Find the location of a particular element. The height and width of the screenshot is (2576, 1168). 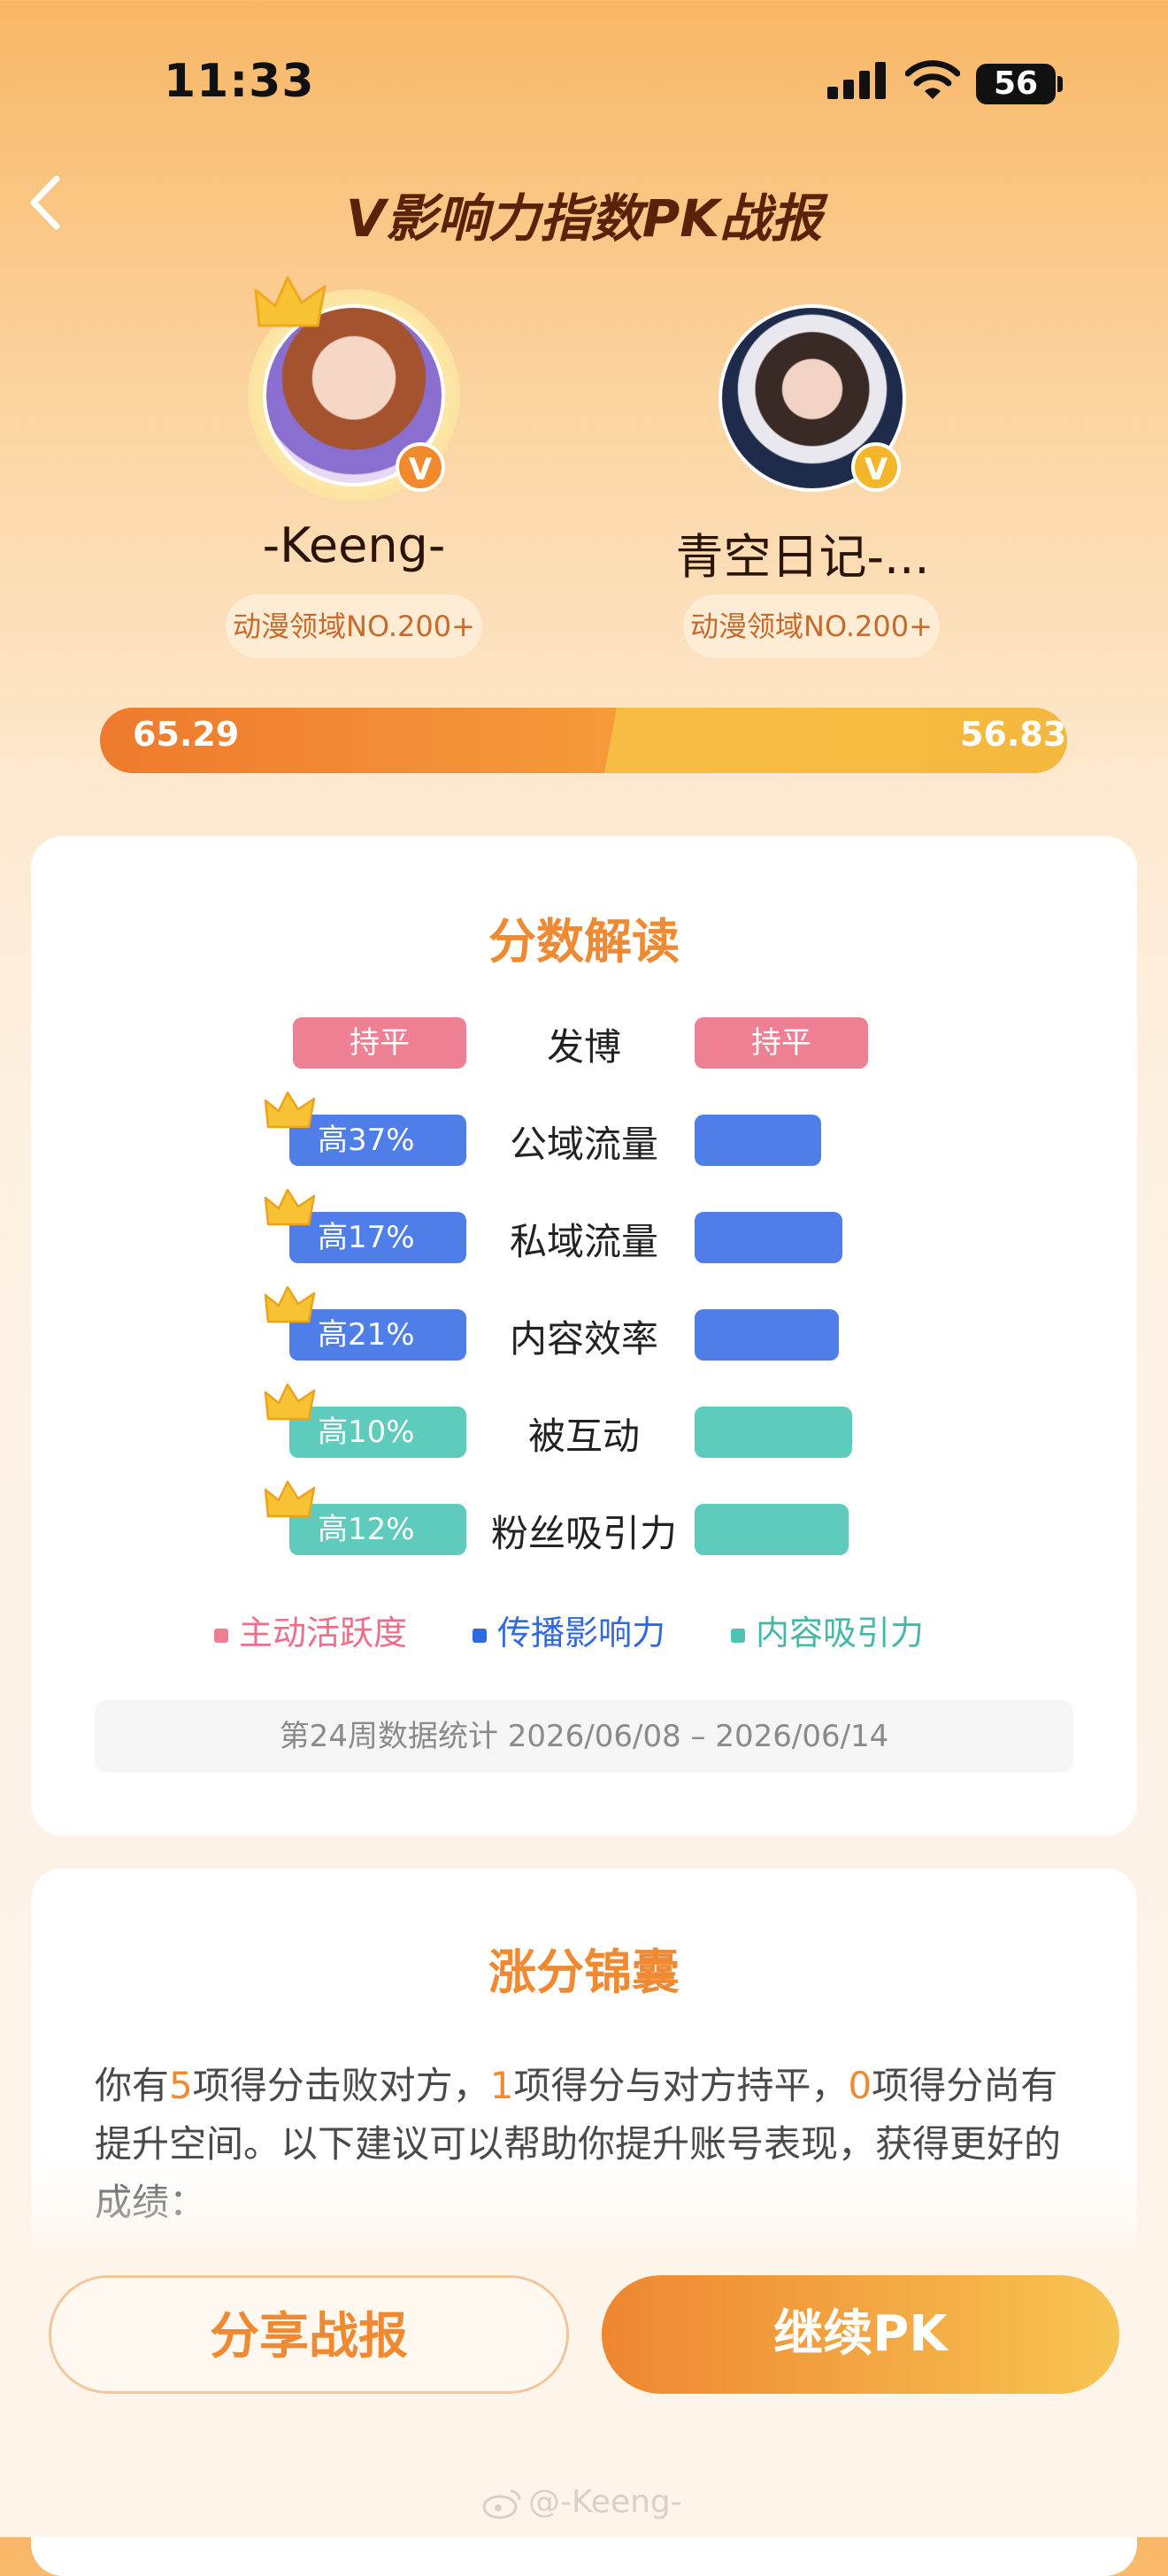

legend-label: 主动活跃度 is located at coordinates (324, 1633).